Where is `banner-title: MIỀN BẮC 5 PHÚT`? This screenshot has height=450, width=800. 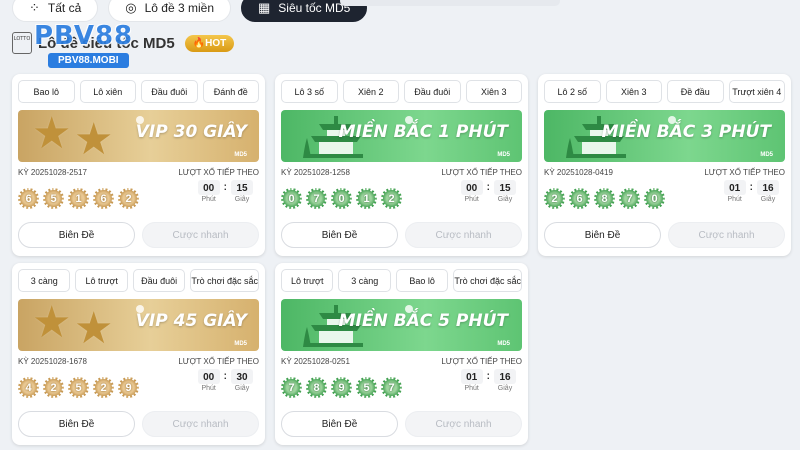 banner-title: MIỀN BẮC 5 PHÚT is located at coordinates (423, 321).